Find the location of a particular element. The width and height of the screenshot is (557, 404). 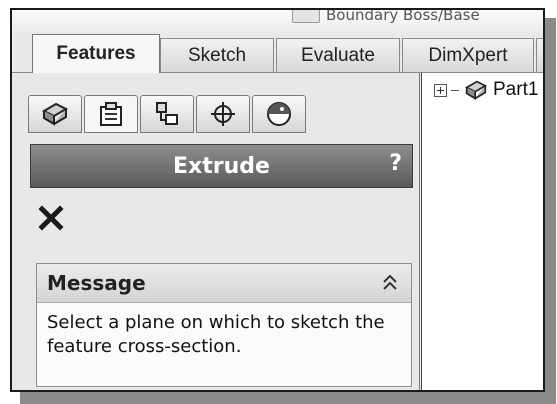

boundary-boss-icon is located at coordinates (306, 16).